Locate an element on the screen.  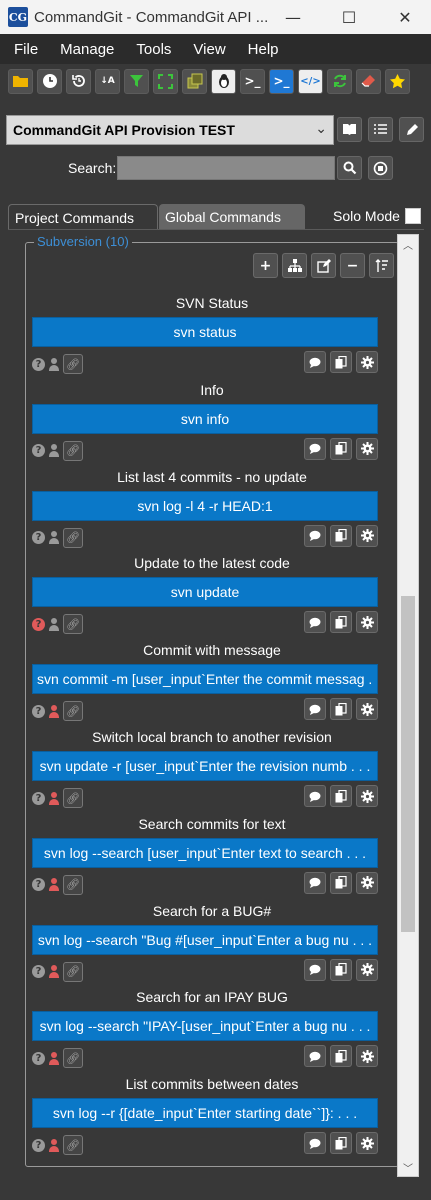
book-icon is located at coordinates (349, 129).